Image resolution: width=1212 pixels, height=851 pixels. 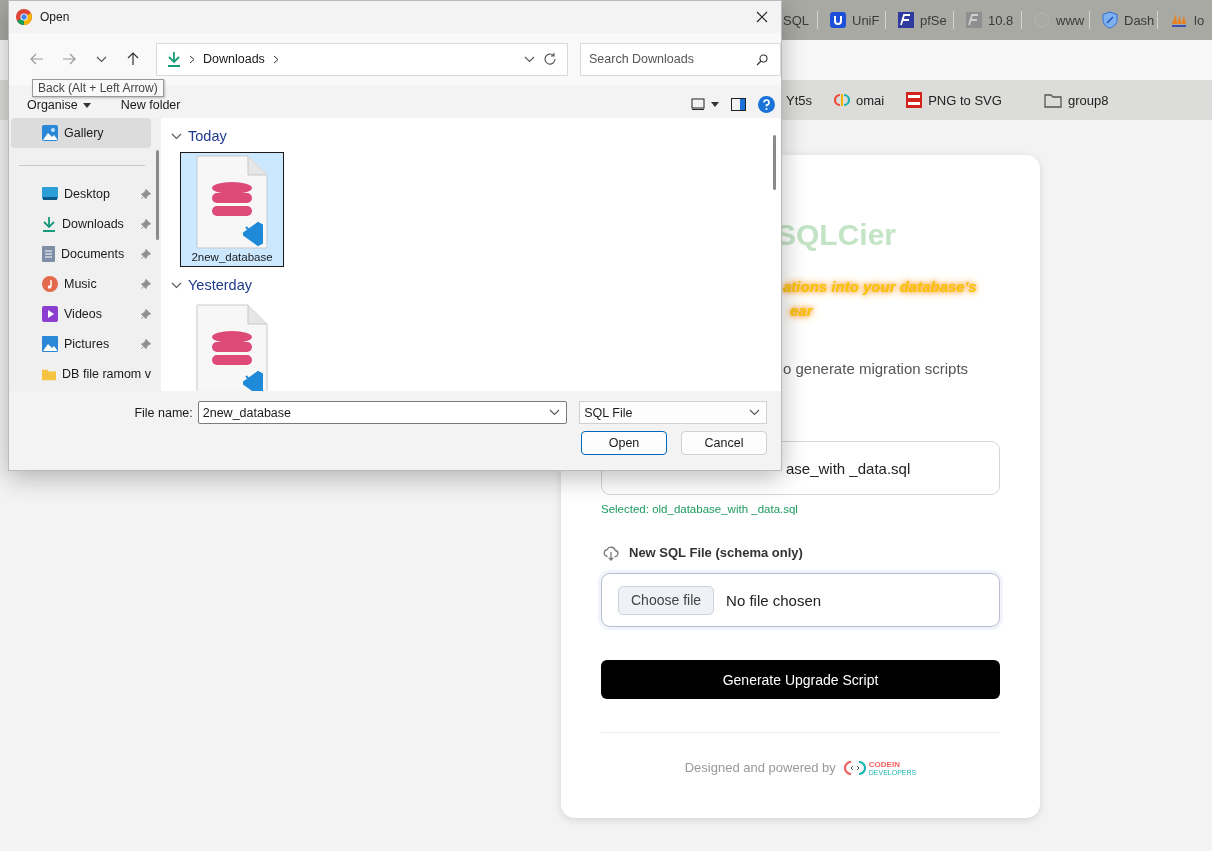 What do you see at coordinates (362, 59) in the screenshot?
I see `address-bar: Downloads` at bounding box center [362, 59].